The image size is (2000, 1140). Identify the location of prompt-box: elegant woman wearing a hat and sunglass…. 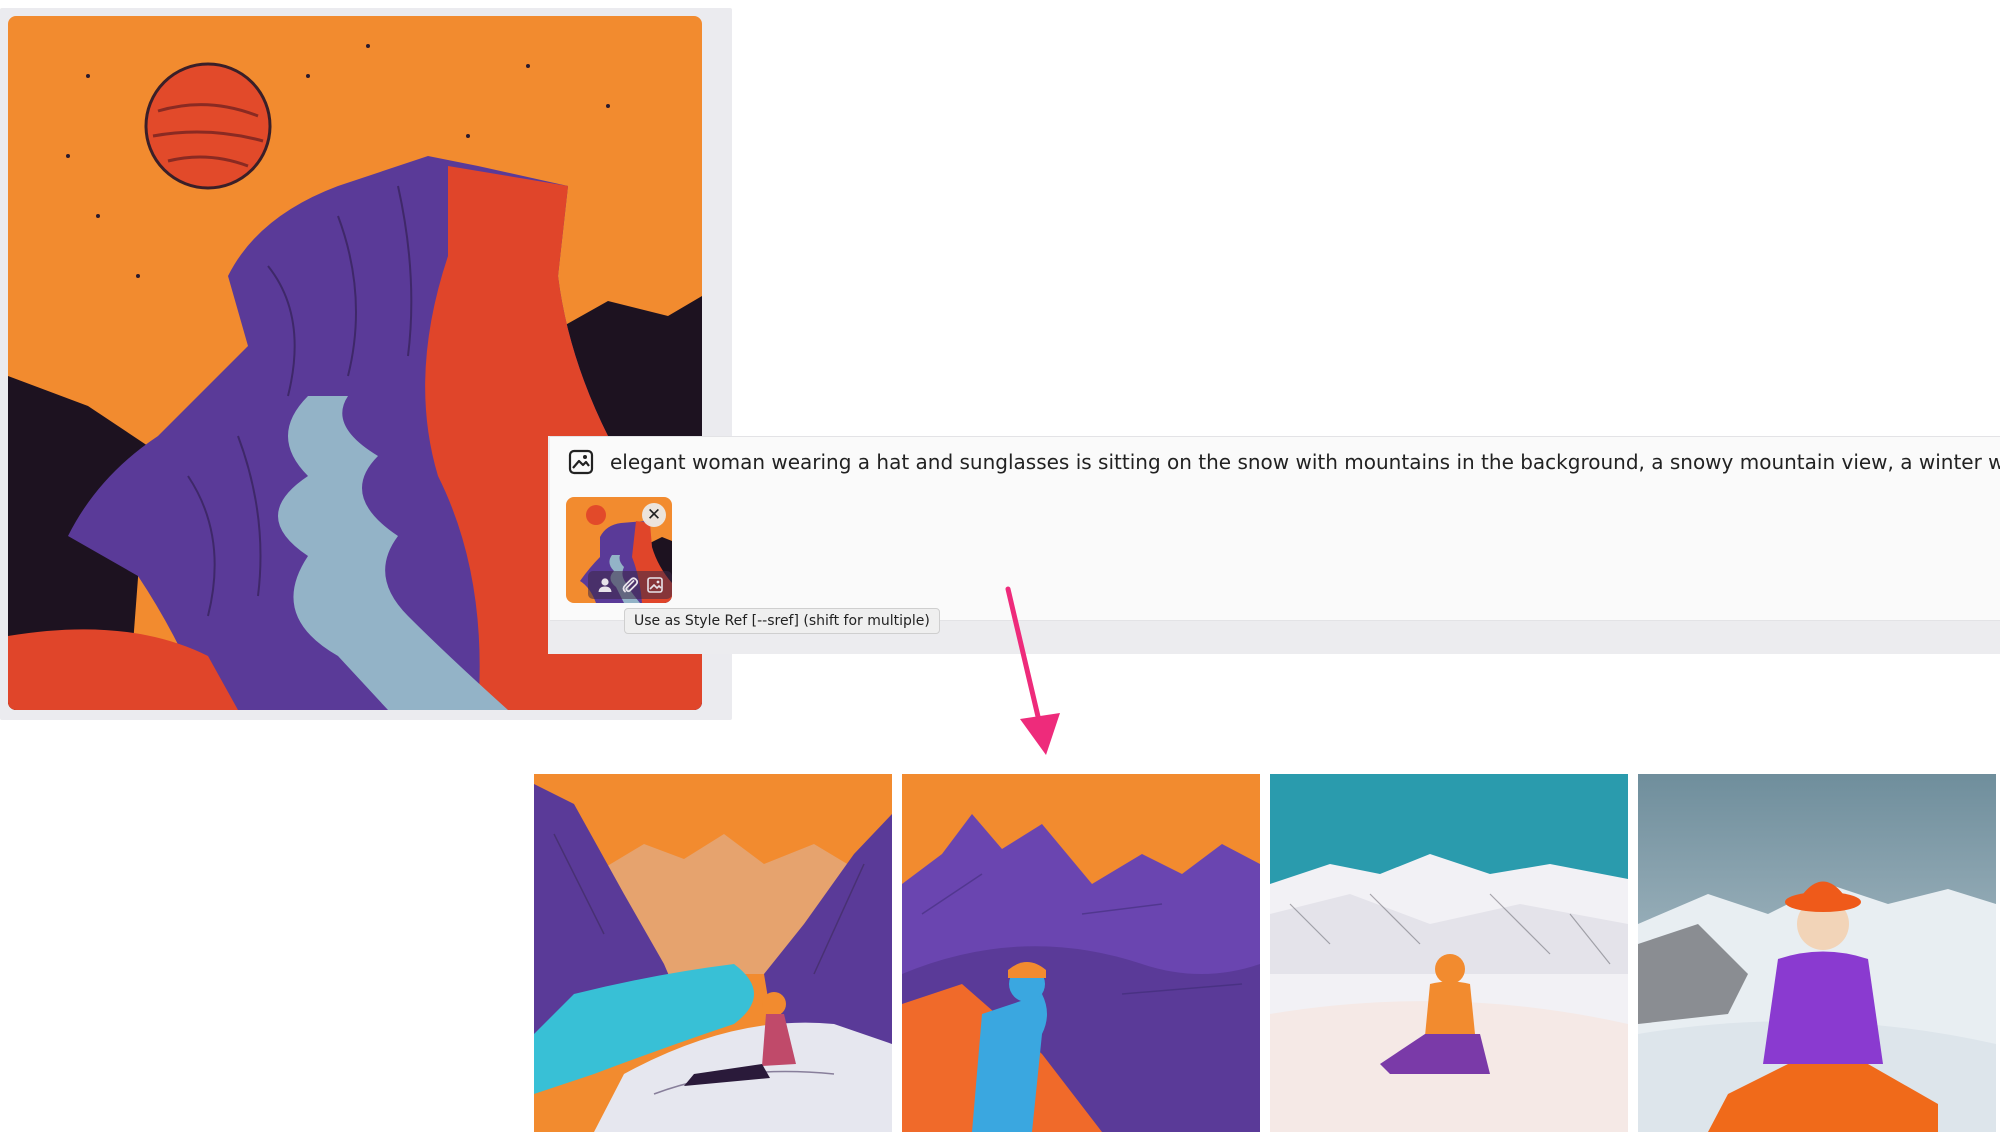
(1275, 528).